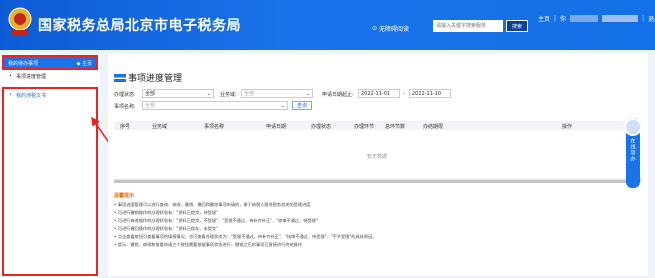  What do you see at coordinates (430, 93) in the screenshot?
I see `date-to-input: 2022-11-10` at bounding box center [430, 93].